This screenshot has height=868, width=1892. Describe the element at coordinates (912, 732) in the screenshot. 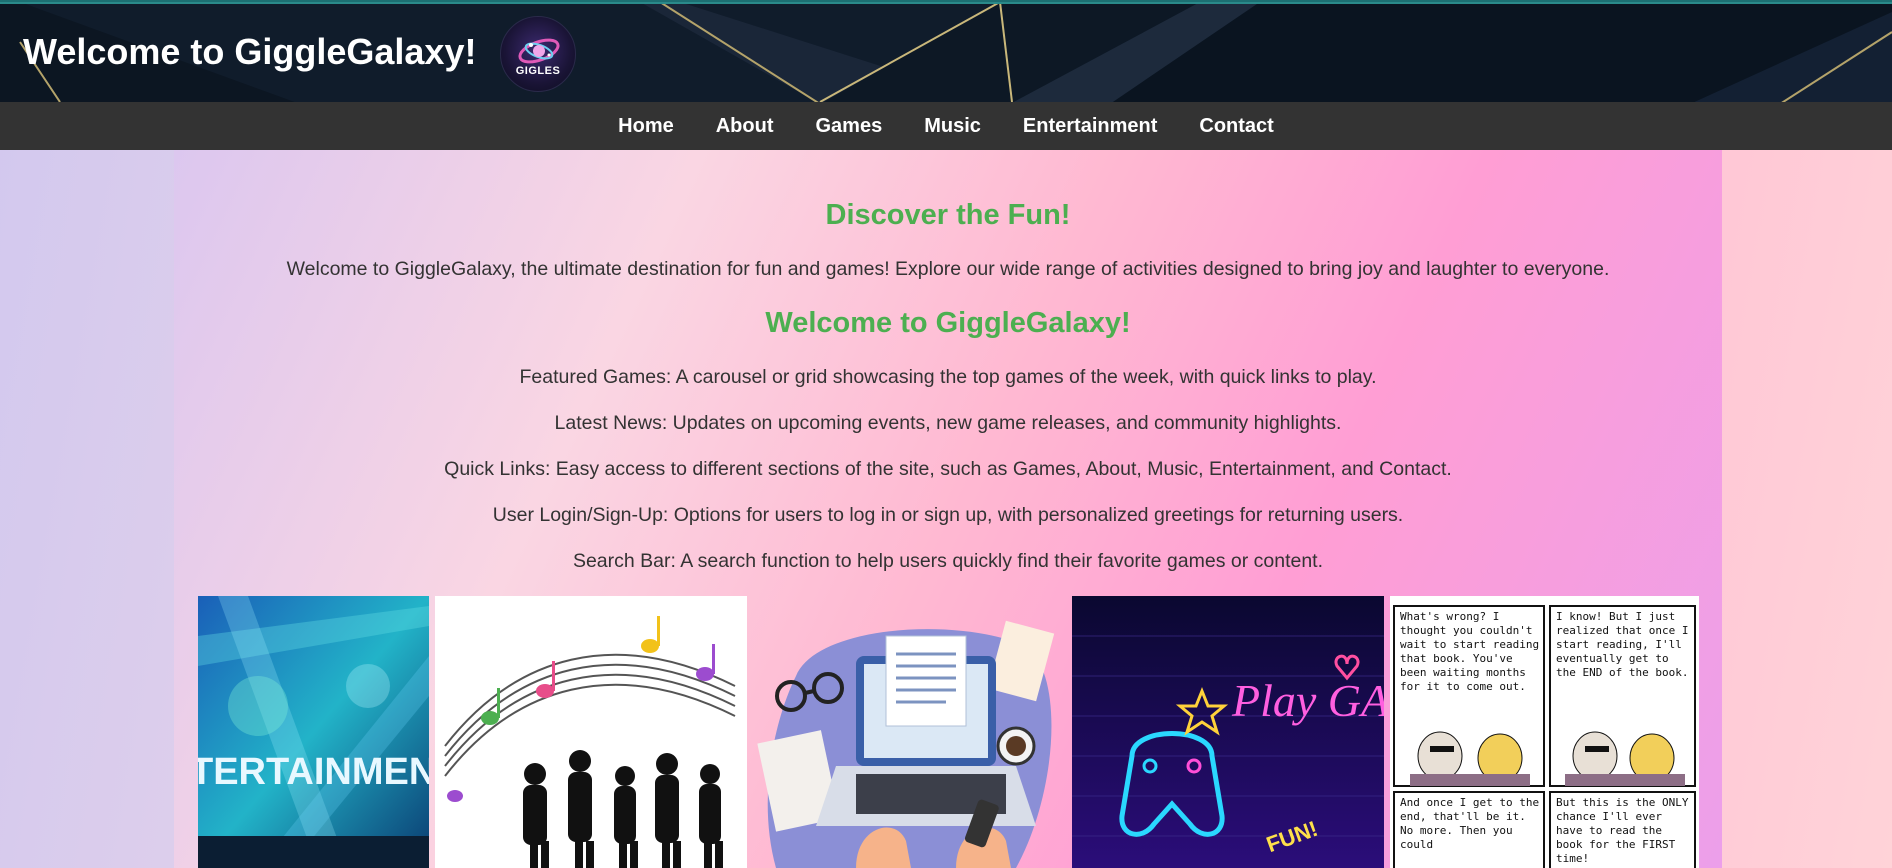

I see `about-laptop-image` at that location.